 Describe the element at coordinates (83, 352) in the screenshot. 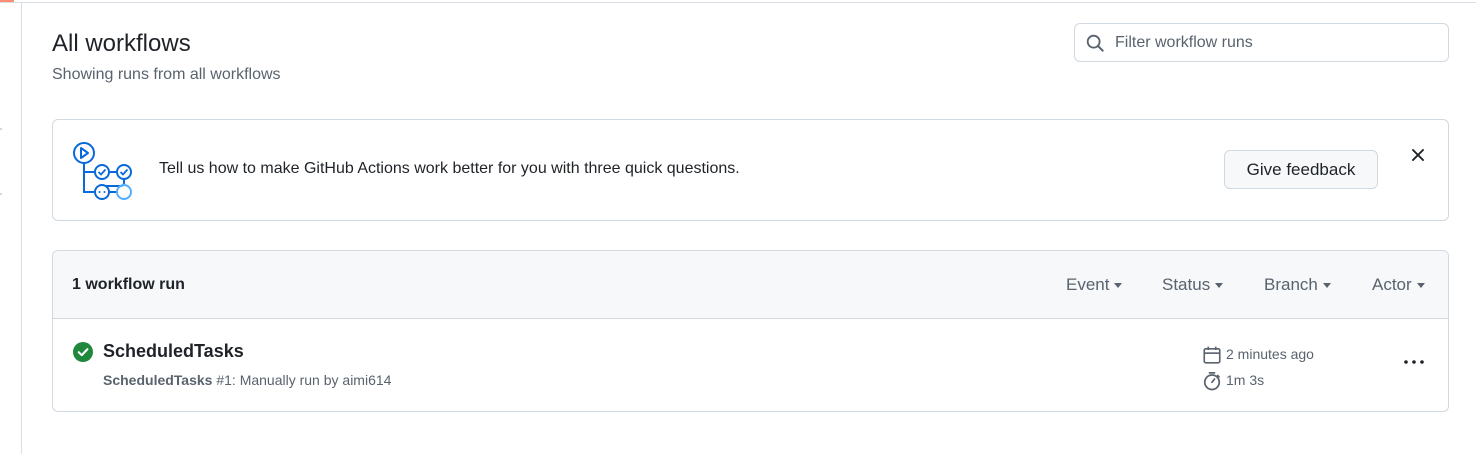

I see `check-circle-fill-icon` at that location.